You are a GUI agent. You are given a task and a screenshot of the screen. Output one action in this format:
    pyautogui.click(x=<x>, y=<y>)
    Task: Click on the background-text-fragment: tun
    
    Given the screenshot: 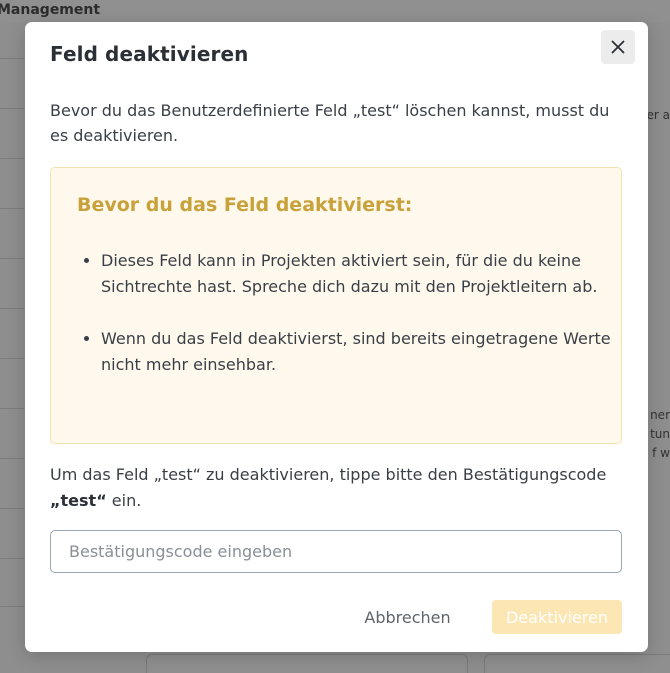 What is the action you would take?
    pyautogui.click(x=660, y=434)
    